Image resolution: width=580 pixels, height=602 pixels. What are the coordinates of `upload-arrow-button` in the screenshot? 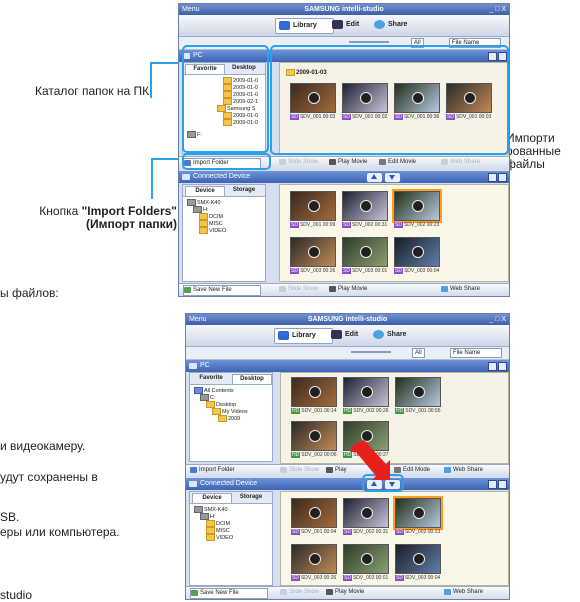 It's located at (374, 177).